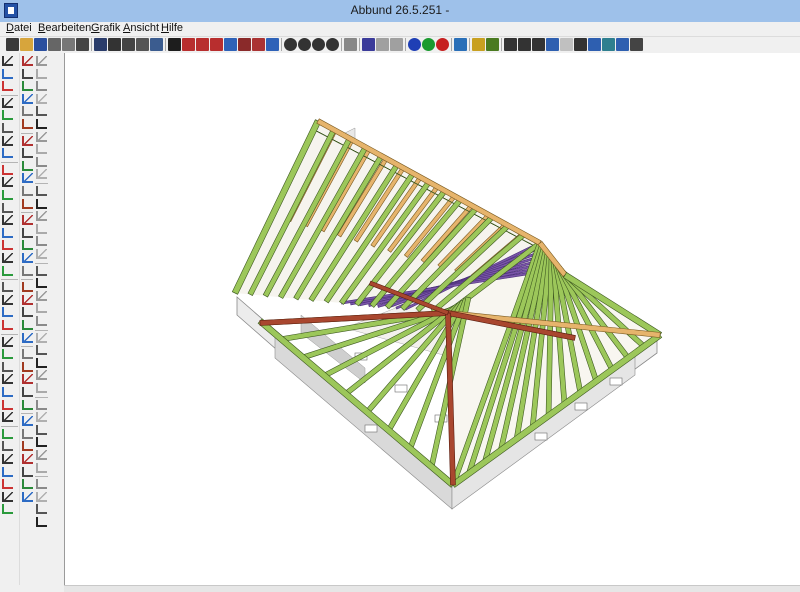 The image size is (800, 592). I want to click on palette1-tool-8-icon, so click(7, 153).